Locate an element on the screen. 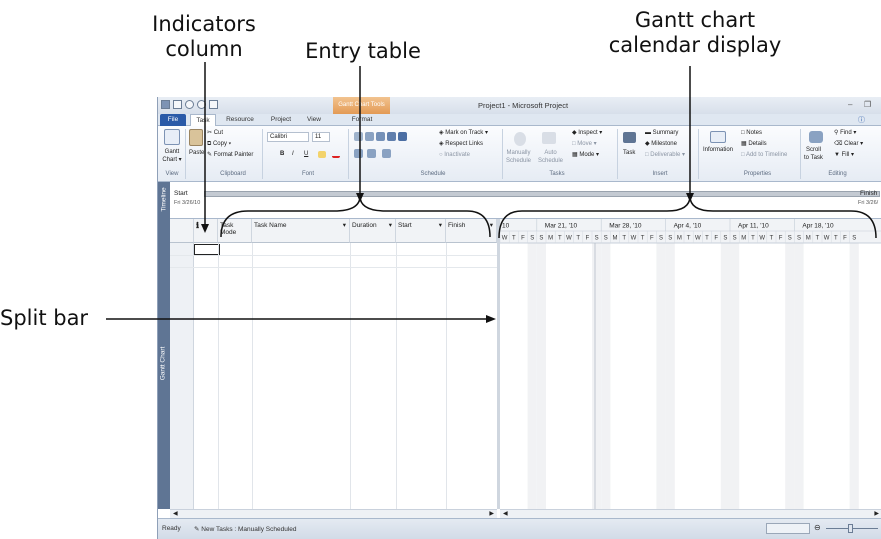 Image resolution: width=881 pixels, height=539 pixels. day-label: W is located at coordinates (569, 239).